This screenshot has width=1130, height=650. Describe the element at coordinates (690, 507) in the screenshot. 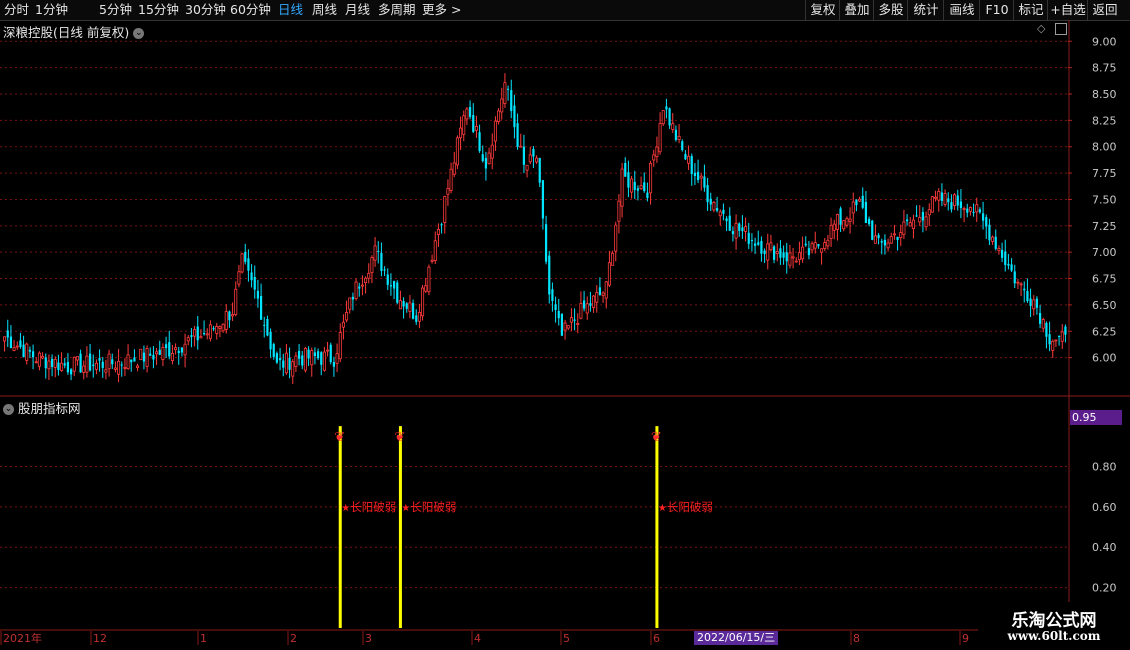

I see `signal-label: 长阳破弱` at that location.